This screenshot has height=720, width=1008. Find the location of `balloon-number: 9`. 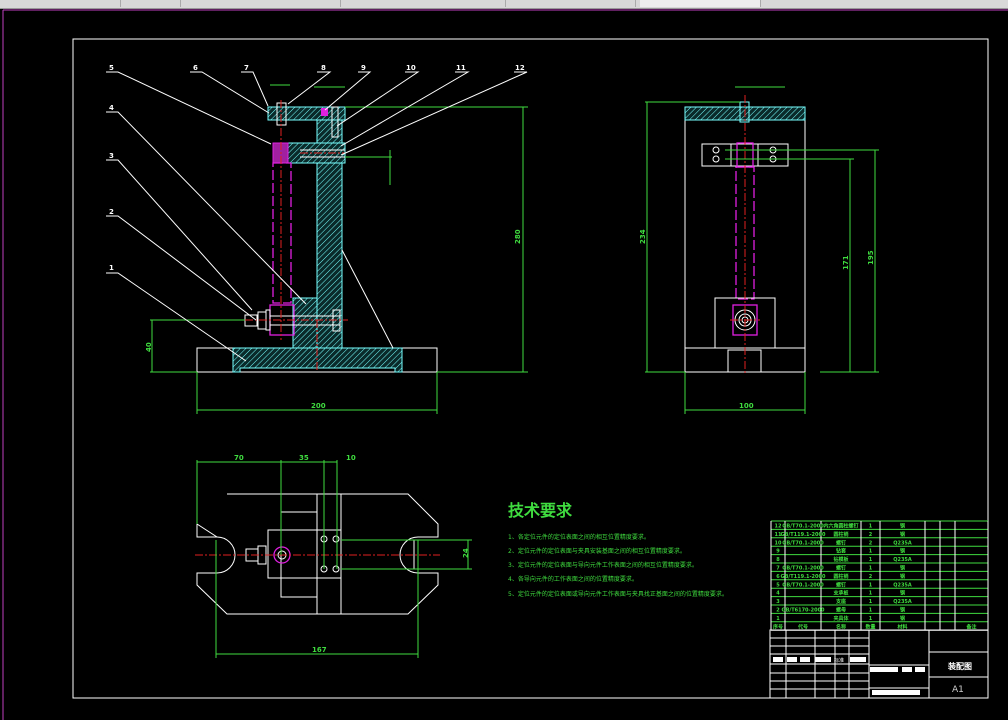

balloon-number: 9 is located at coordinates (363, 68).